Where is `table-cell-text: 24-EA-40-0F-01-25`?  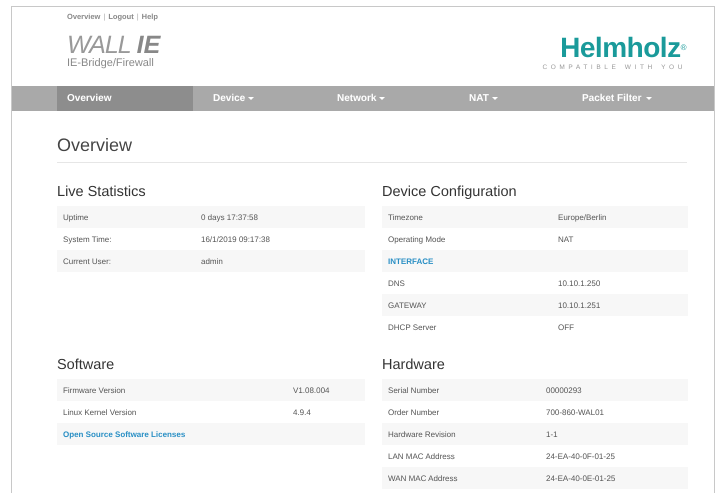
table-cell-text: 24-EA-40-0F-01-25 is located at coordinates (581, 456).